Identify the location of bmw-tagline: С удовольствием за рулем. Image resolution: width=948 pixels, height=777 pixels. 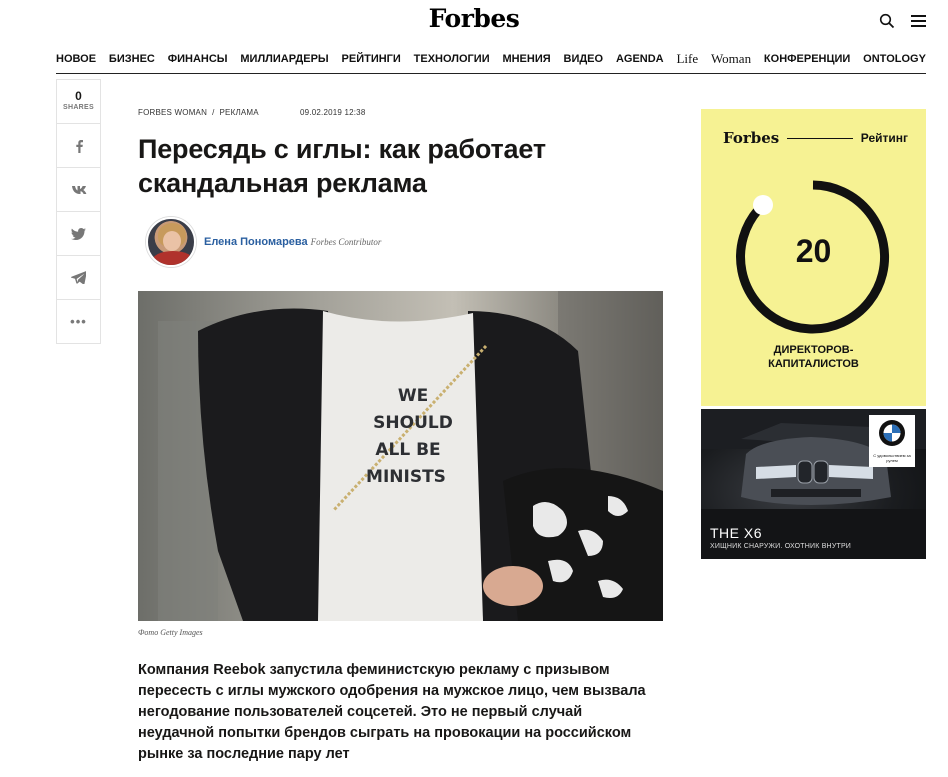
(892, 458).